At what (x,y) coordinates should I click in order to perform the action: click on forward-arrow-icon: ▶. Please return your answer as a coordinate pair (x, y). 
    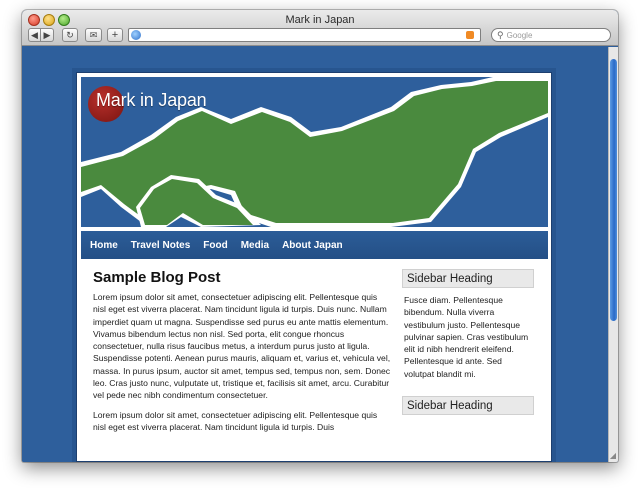
    Looking at the image, I should click on (47, 34).